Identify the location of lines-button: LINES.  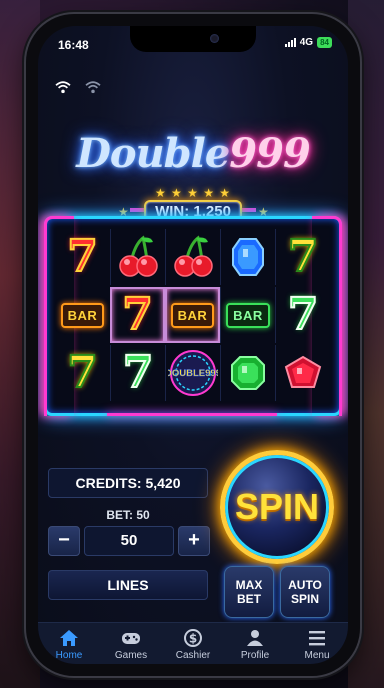
(128, 585).